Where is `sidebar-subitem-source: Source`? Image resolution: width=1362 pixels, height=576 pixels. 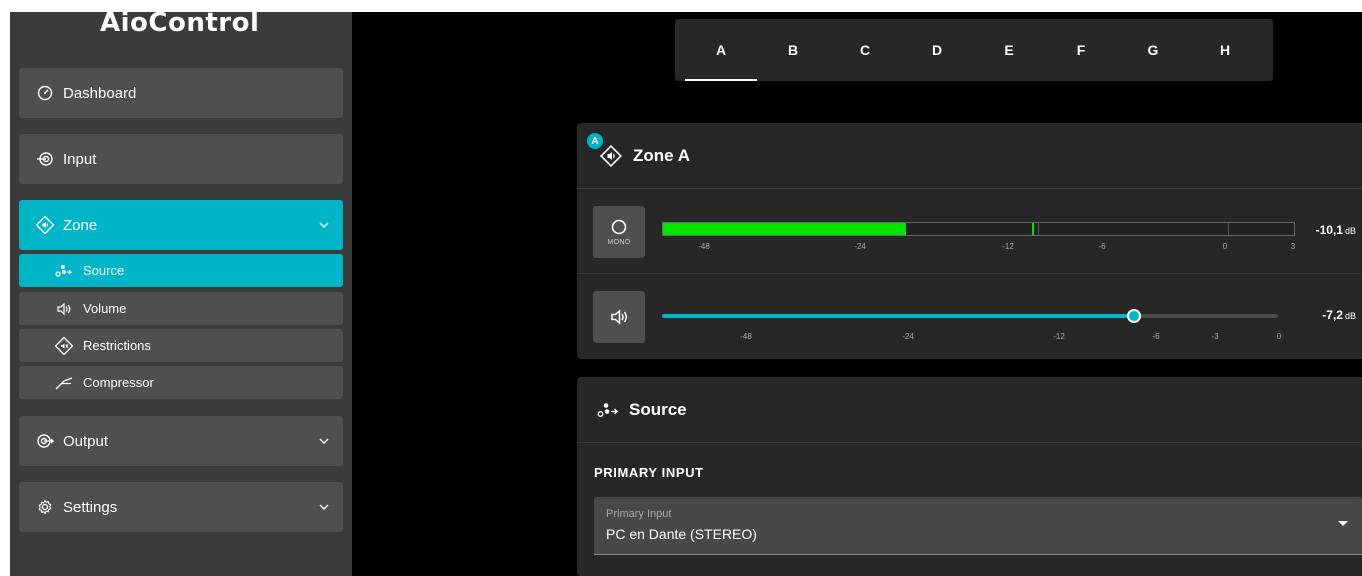 sidebar-subitem-source: Source is located at coordinates (181, 270).